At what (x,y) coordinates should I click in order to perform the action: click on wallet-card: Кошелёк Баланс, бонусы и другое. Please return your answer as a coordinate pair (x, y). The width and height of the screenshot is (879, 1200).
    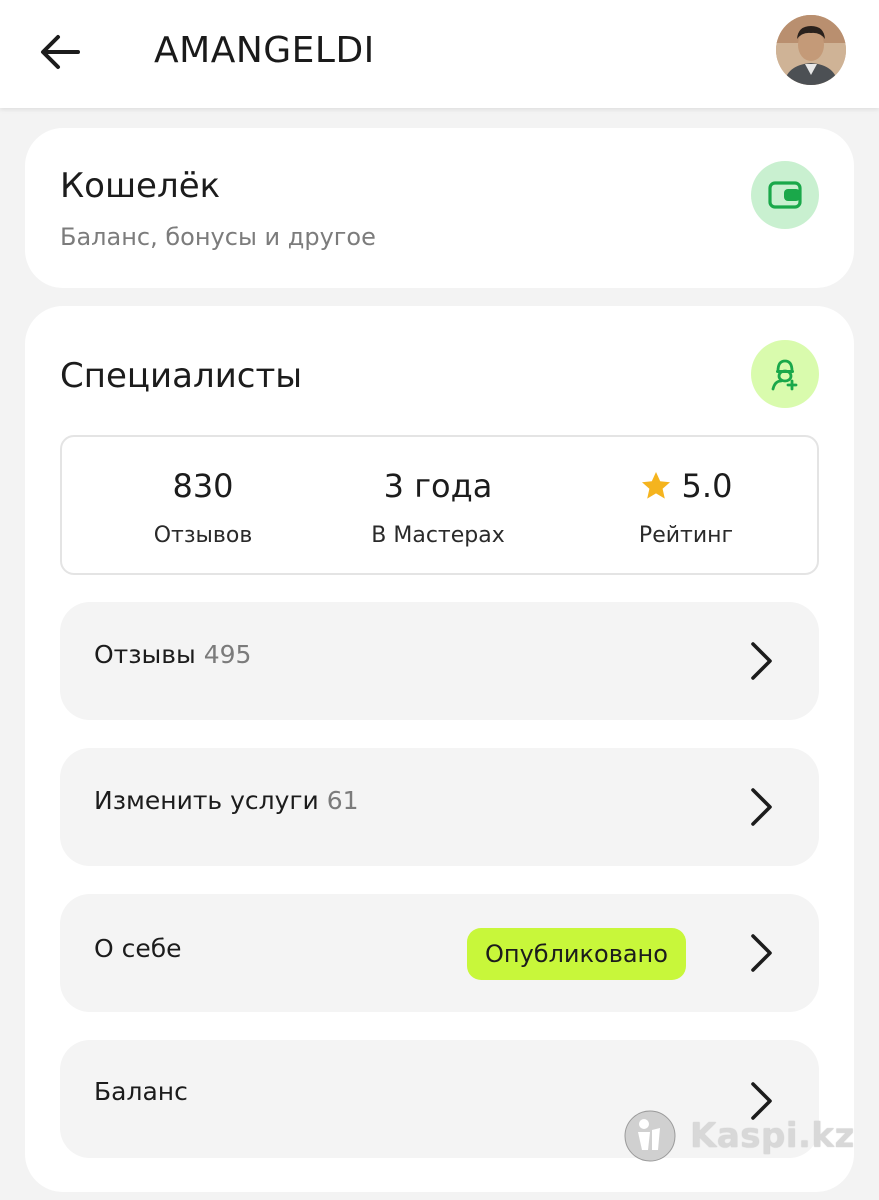
    Looking at the image, I should click on (439, 208).